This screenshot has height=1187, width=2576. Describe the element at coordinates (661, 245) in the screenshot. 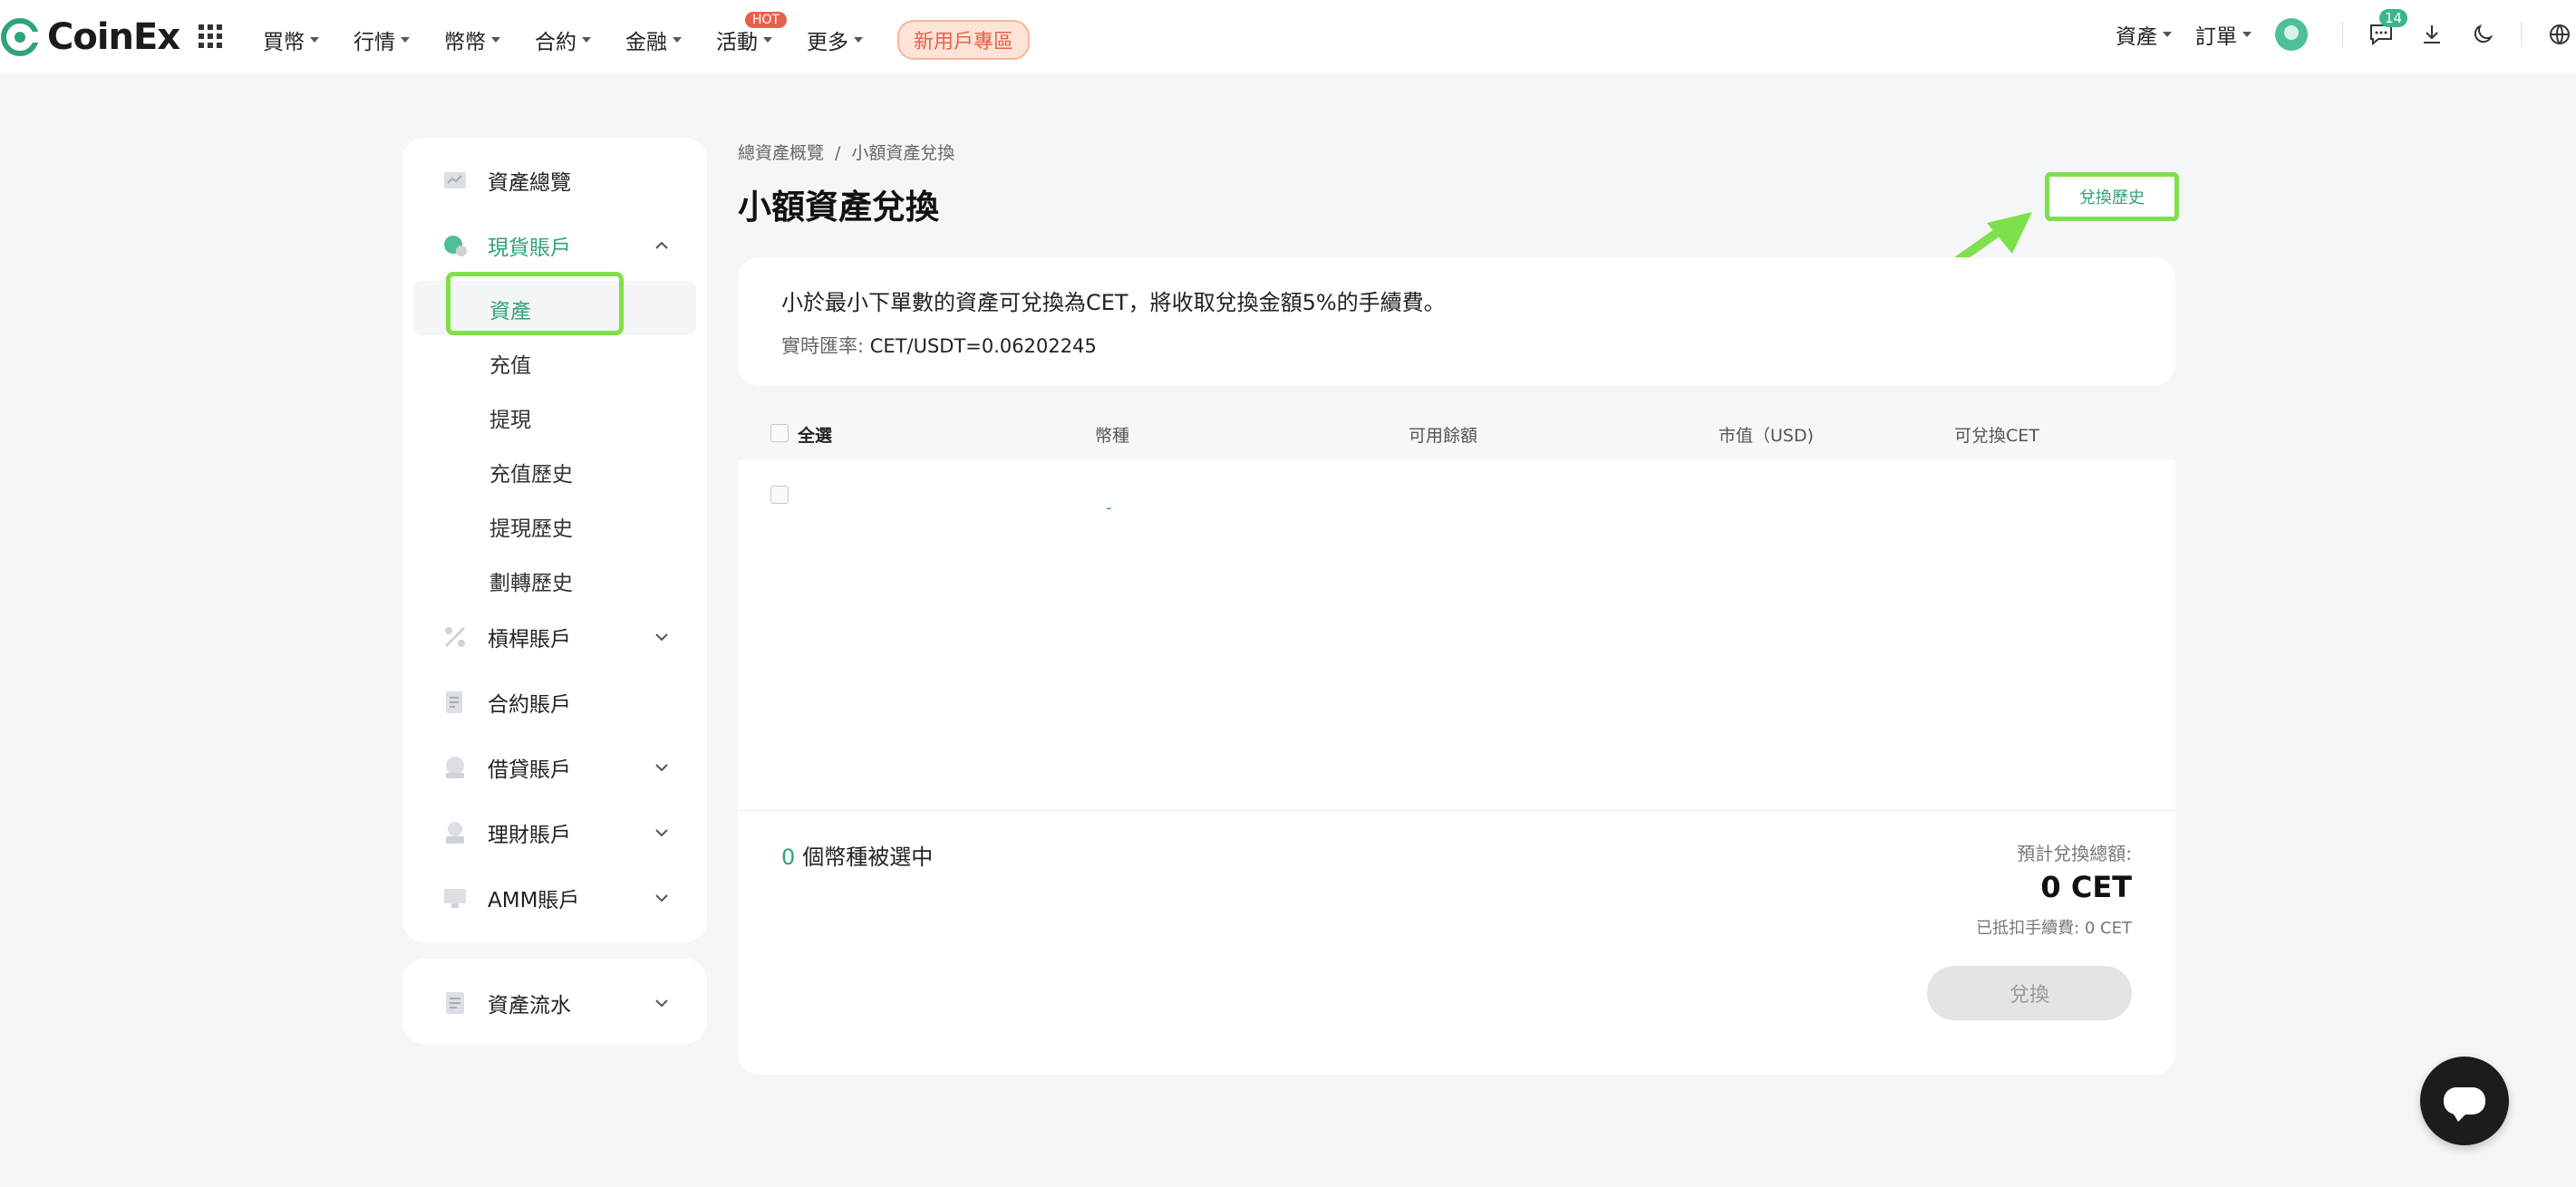

I see `chevron-up-icon` at that location.